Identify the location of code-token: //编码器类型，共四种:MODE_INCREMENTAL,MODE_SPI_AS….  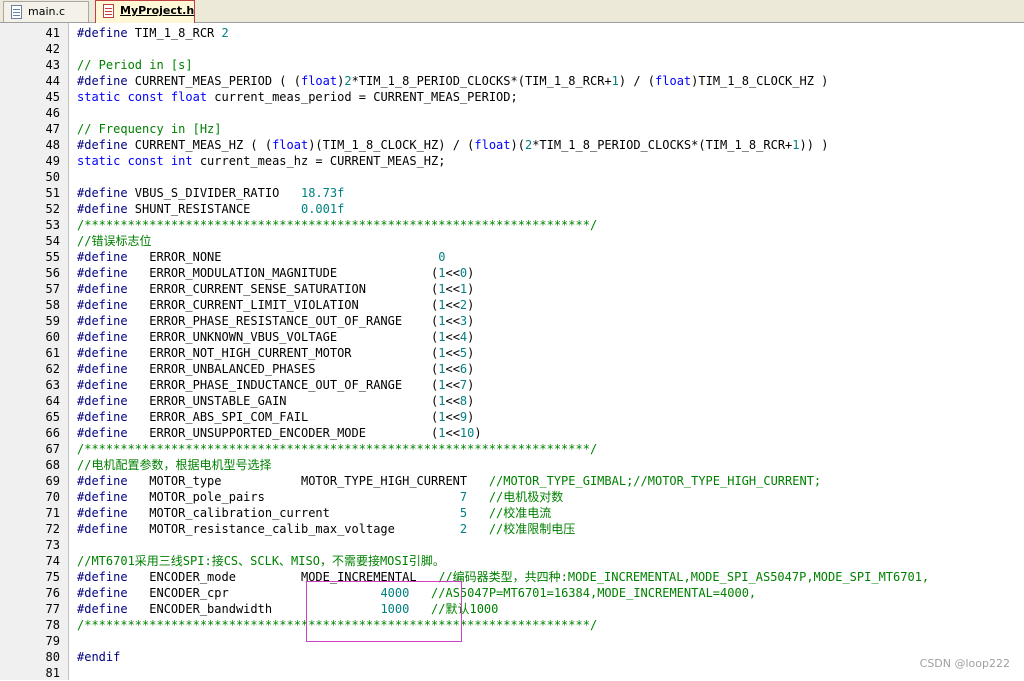
(684, 577).